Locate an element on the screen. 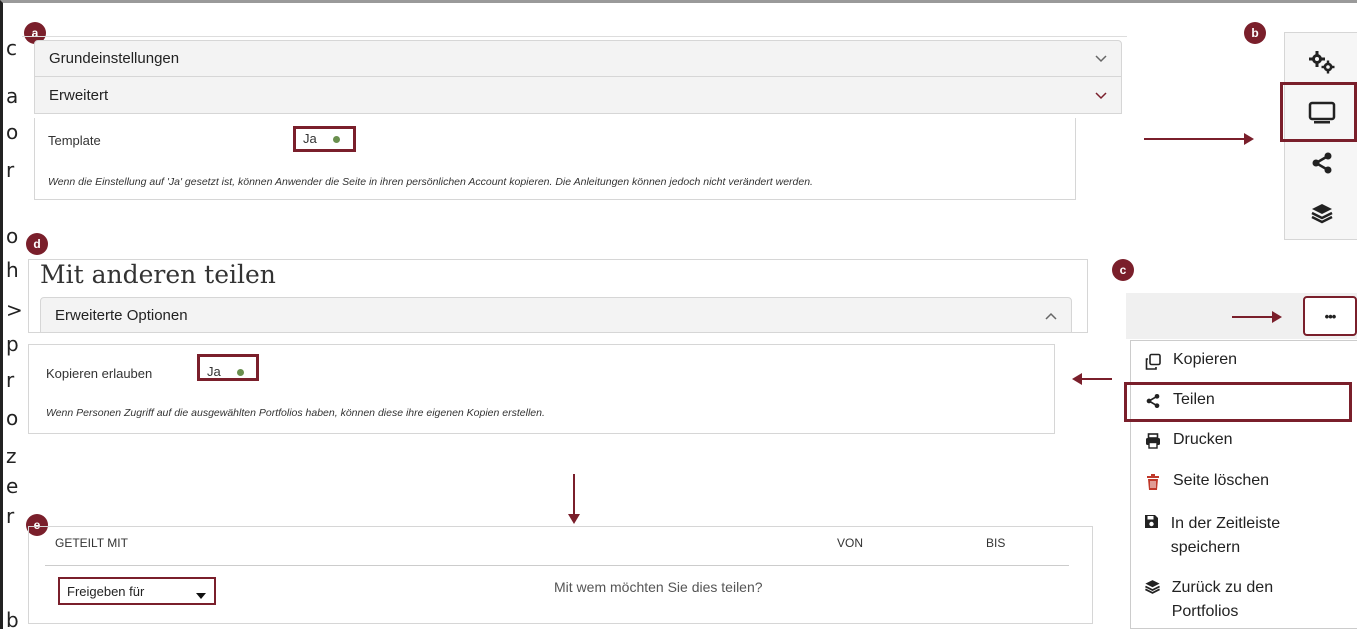 This screenshot has height=632, width=1357. share-with-select: Freigeben für is located at coordinates (137, 591).